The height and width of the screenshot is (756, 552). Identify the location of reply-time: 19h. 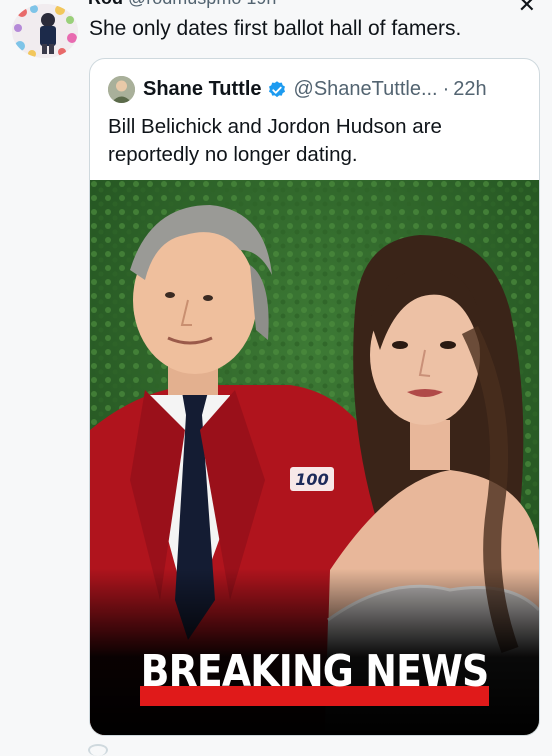
(261, 4).